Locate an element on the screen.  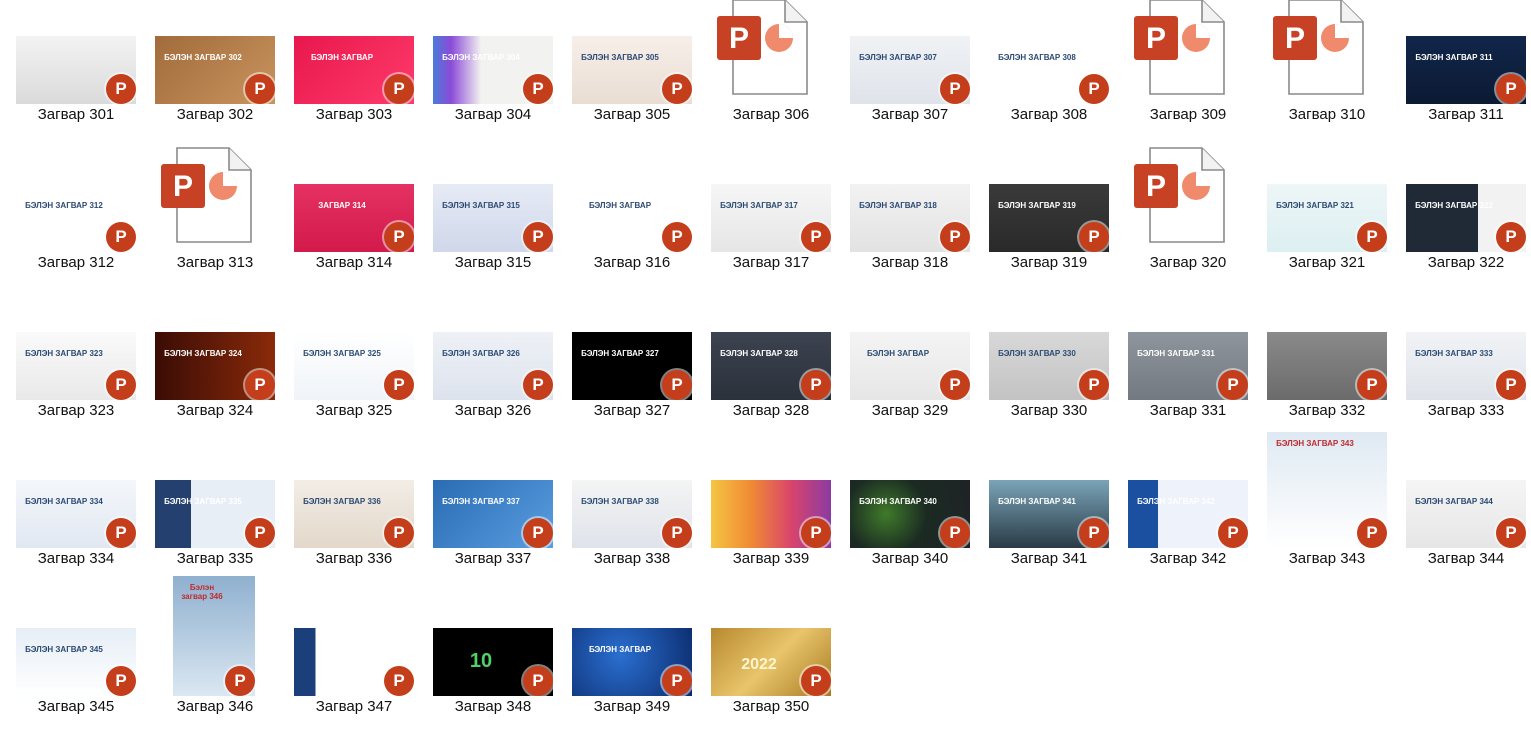
file-item-330: БЭЛЭН ЗАГВАР 330 P Загвар 330 is located at coordinates (1042, 370).